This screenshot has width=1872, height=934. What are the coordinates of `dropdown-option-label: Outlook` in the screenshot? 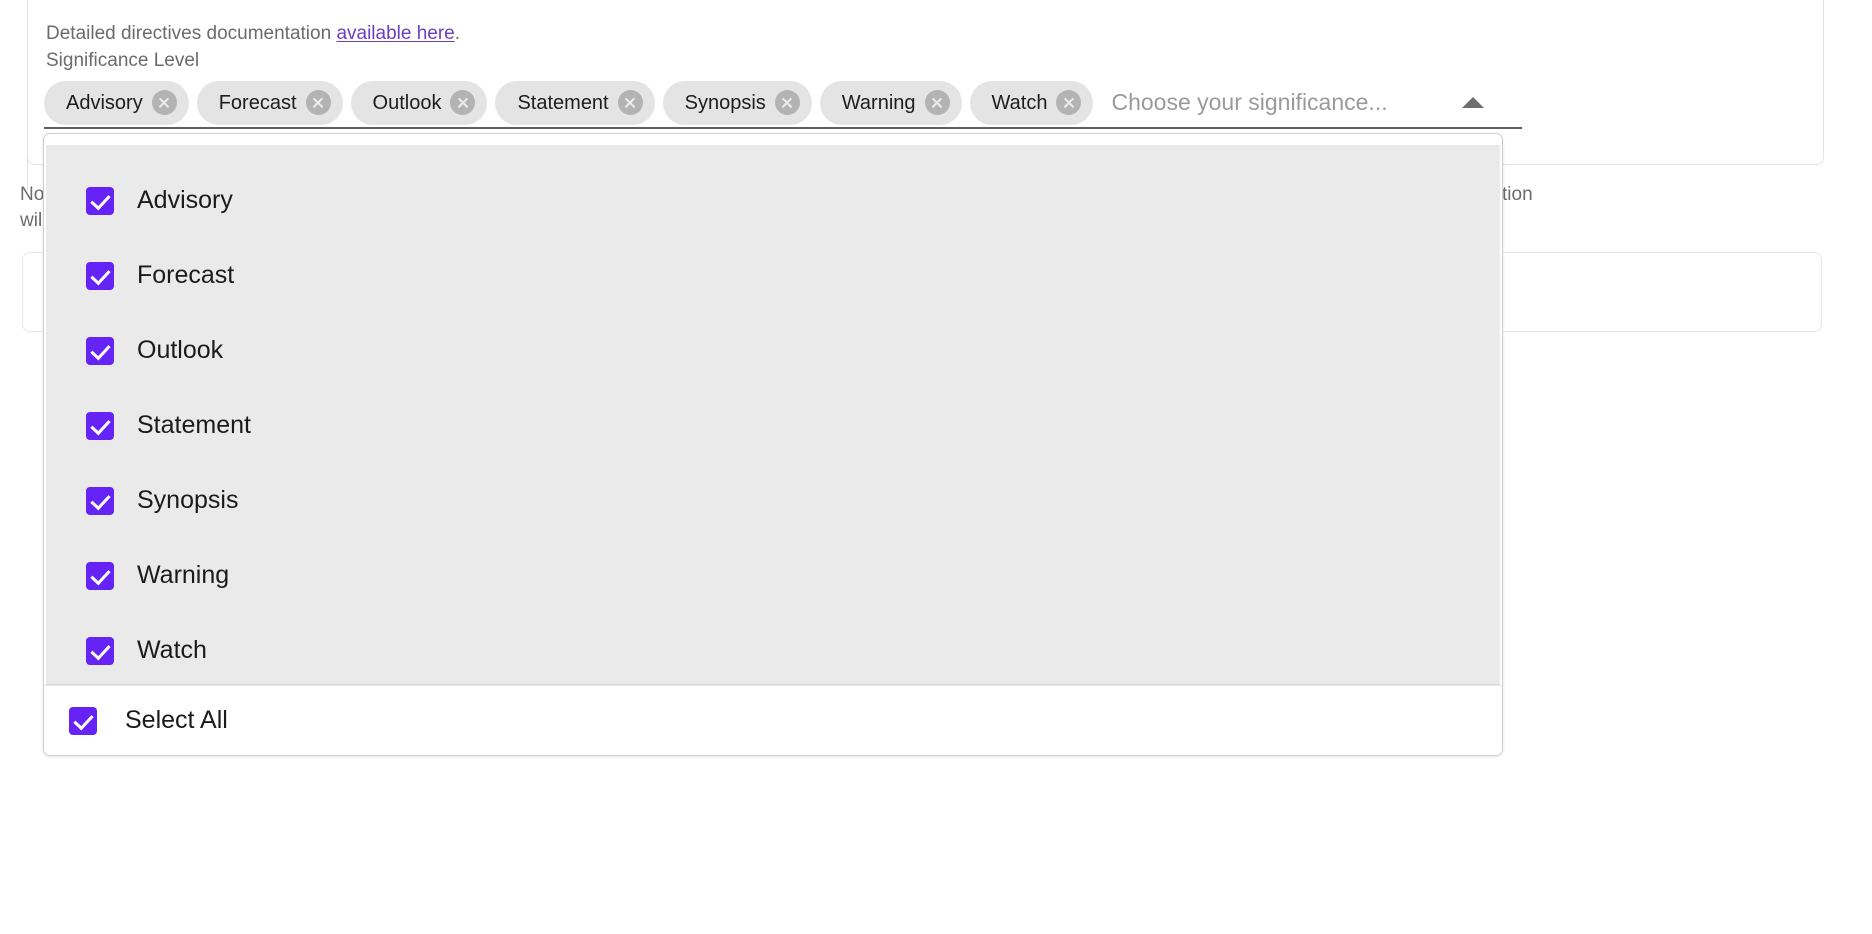 It's located at (180, 350).